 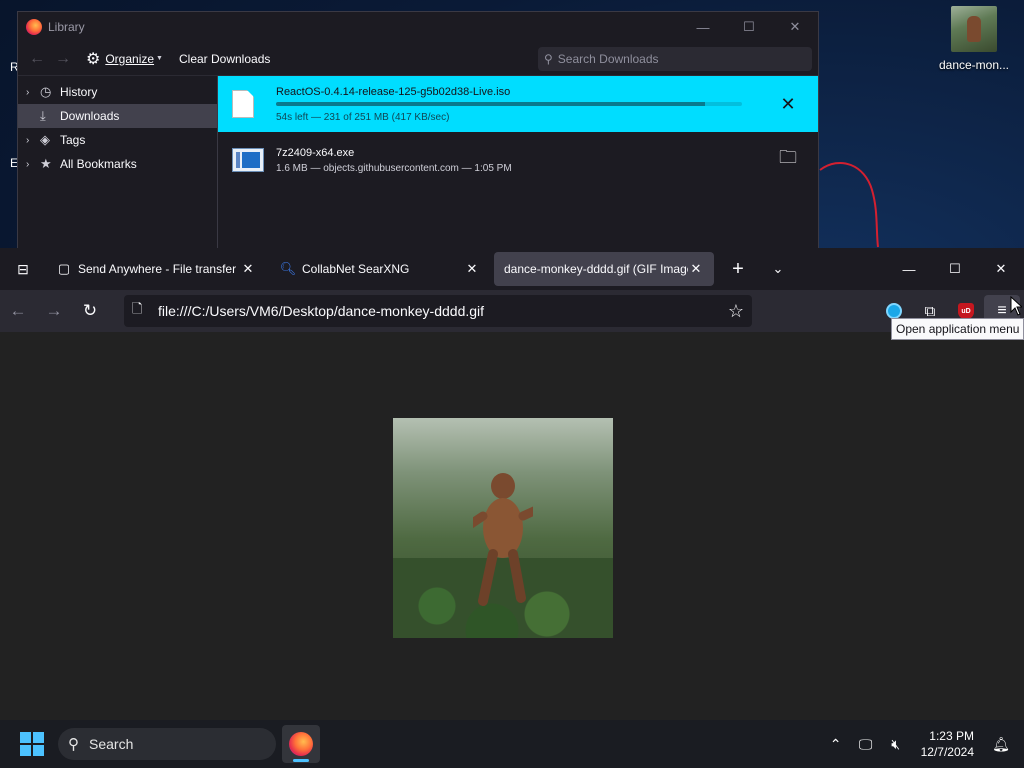 What do you see at coordinates (947, 744) in the screenshot?
I see `clock: 1:23 PM 12/7/2024` at bounding box center [947, 744].